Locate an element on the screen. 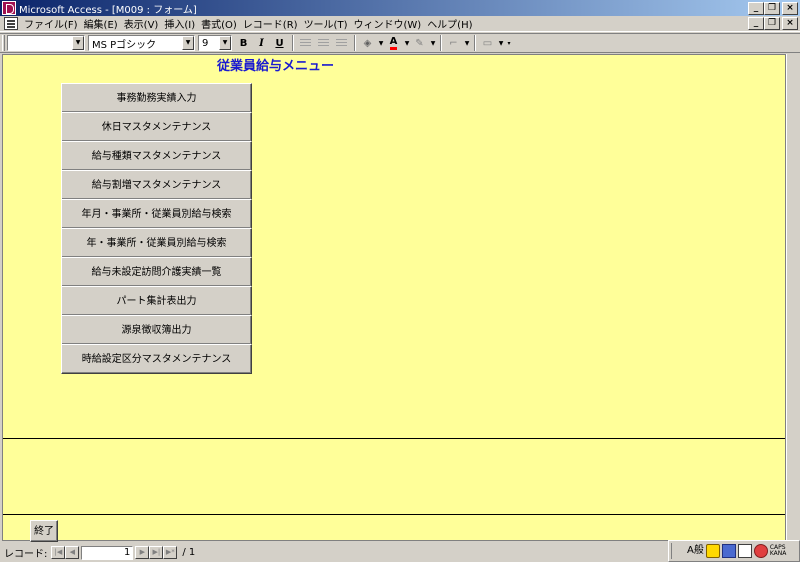  pen-icon: ✎ is located at coordinates (419, 43).